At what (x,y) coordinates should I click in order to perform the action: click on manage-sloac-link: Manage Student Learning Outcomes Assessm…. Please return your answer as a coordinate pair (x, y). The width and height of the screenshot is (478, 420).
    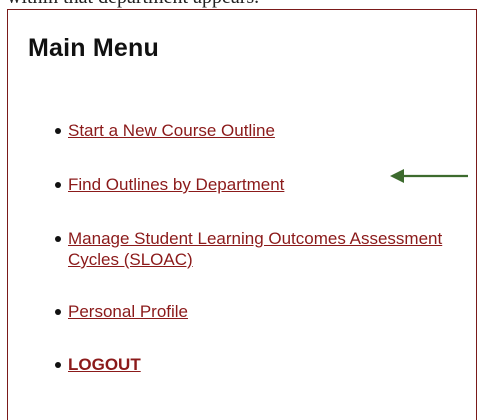
    Looking at the image, I should click on (255, 249).